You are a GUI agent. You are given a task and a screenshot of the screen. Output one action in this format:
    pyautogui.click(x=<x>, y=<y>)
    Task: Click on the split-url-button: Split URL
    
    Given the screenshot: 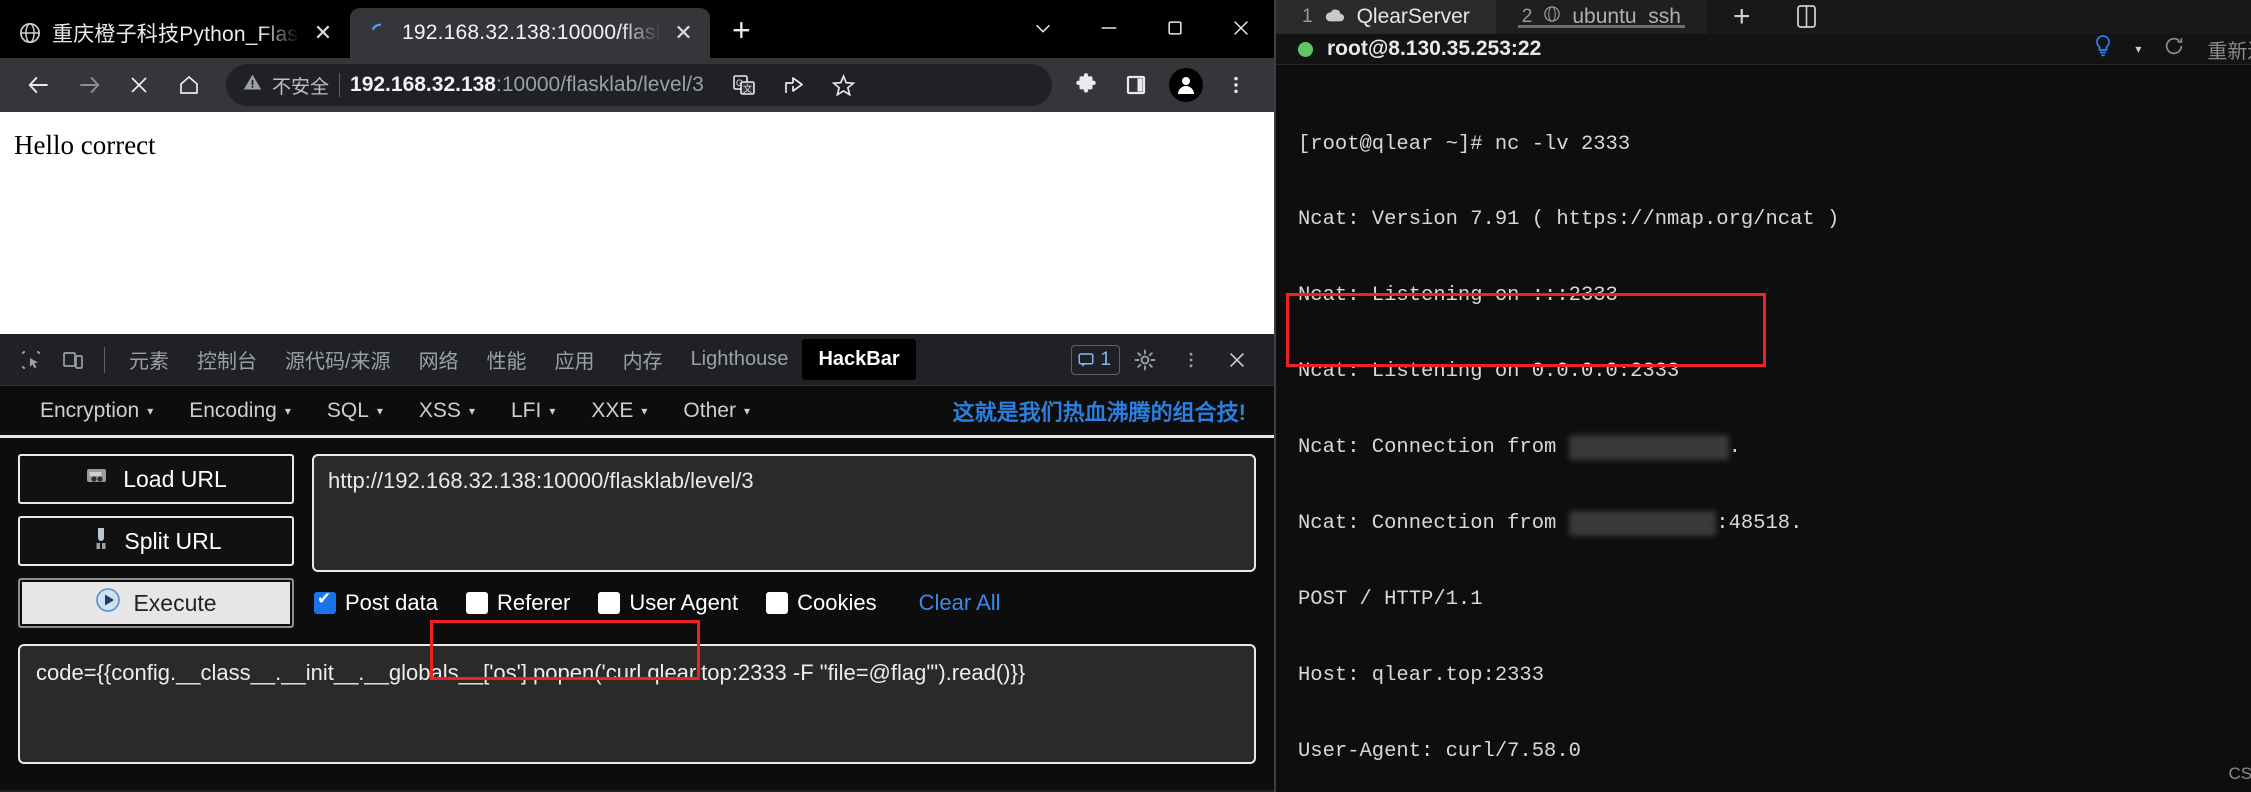 What is the action you would take?
    pyautogui.click(x=156, y=541)
    